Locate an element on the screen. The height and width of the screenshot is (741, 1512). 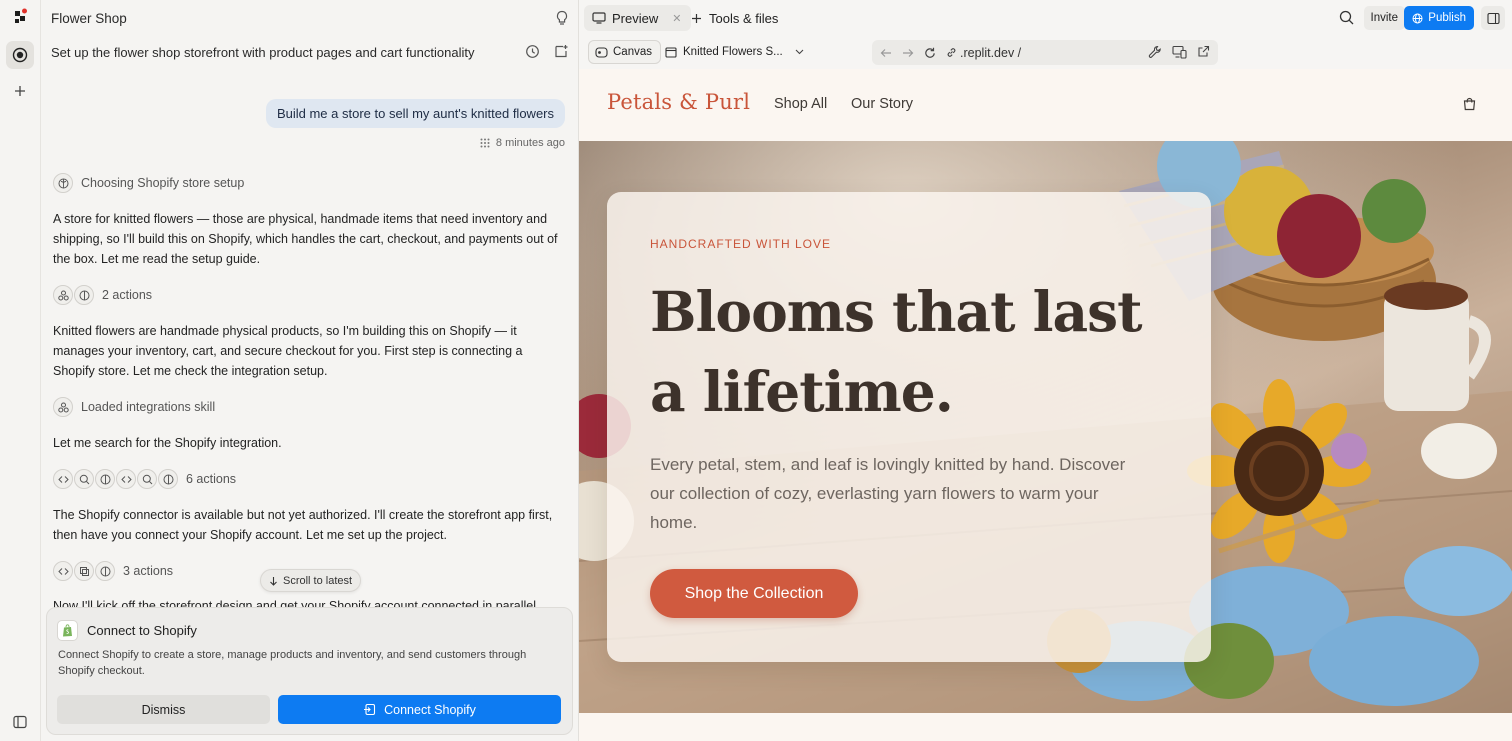
bulb-icon is located at coordinates (562, 18).